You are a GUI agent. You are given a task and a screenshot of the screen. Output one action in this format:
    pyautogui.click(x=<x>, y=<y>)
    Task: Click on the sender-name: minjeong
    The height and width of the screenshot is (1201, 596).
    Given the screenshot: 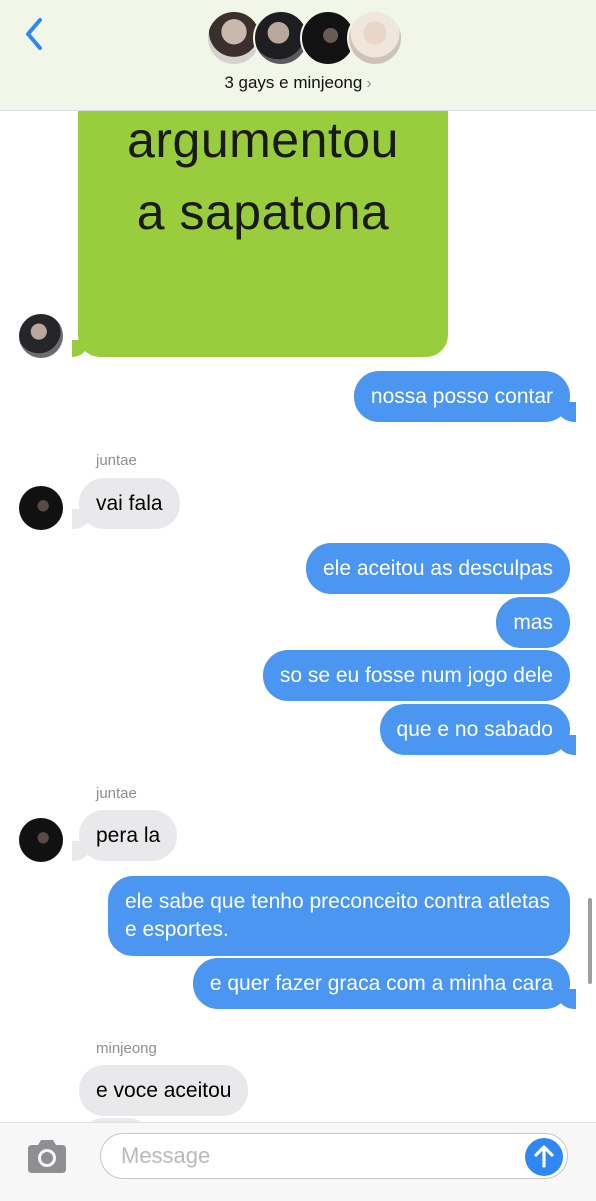 What is the action you would take?
    pyautogui.click(x=126, y=1048)
    